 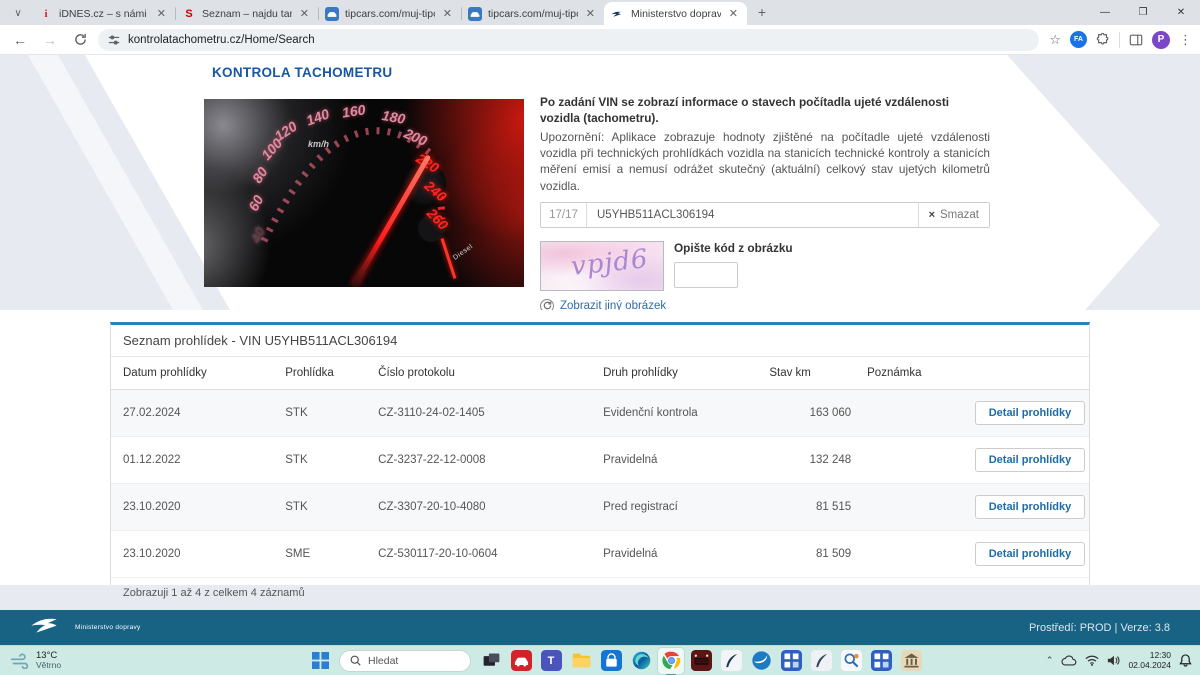 What do you see at coordinates (194, 373) in the screenshot?
I see `column-header: Datum prohlídky` at bounding box center [194, 373].